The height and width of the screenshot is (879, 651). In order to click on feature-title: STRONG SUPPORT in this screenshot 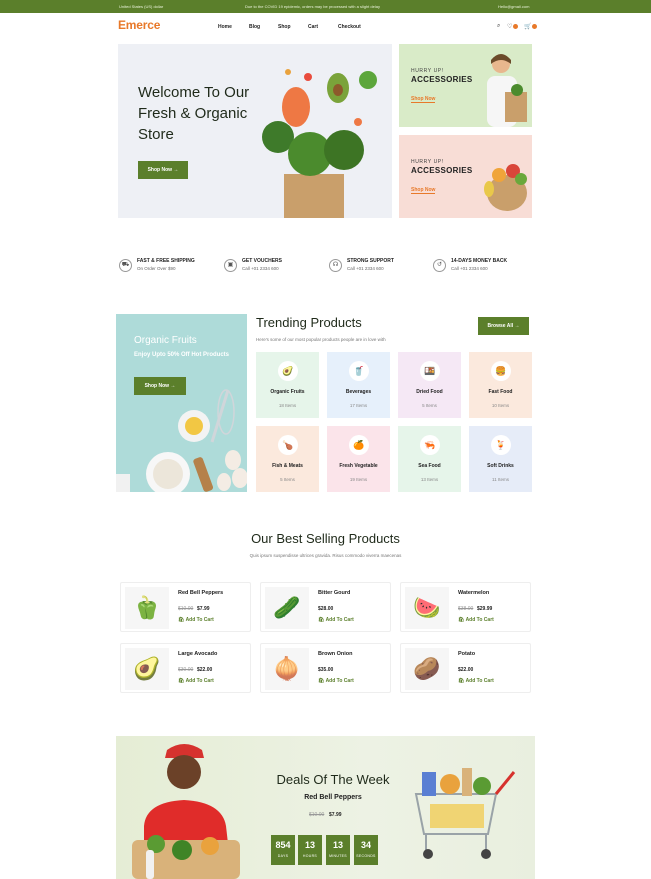, I will do `click(370, 261)`.